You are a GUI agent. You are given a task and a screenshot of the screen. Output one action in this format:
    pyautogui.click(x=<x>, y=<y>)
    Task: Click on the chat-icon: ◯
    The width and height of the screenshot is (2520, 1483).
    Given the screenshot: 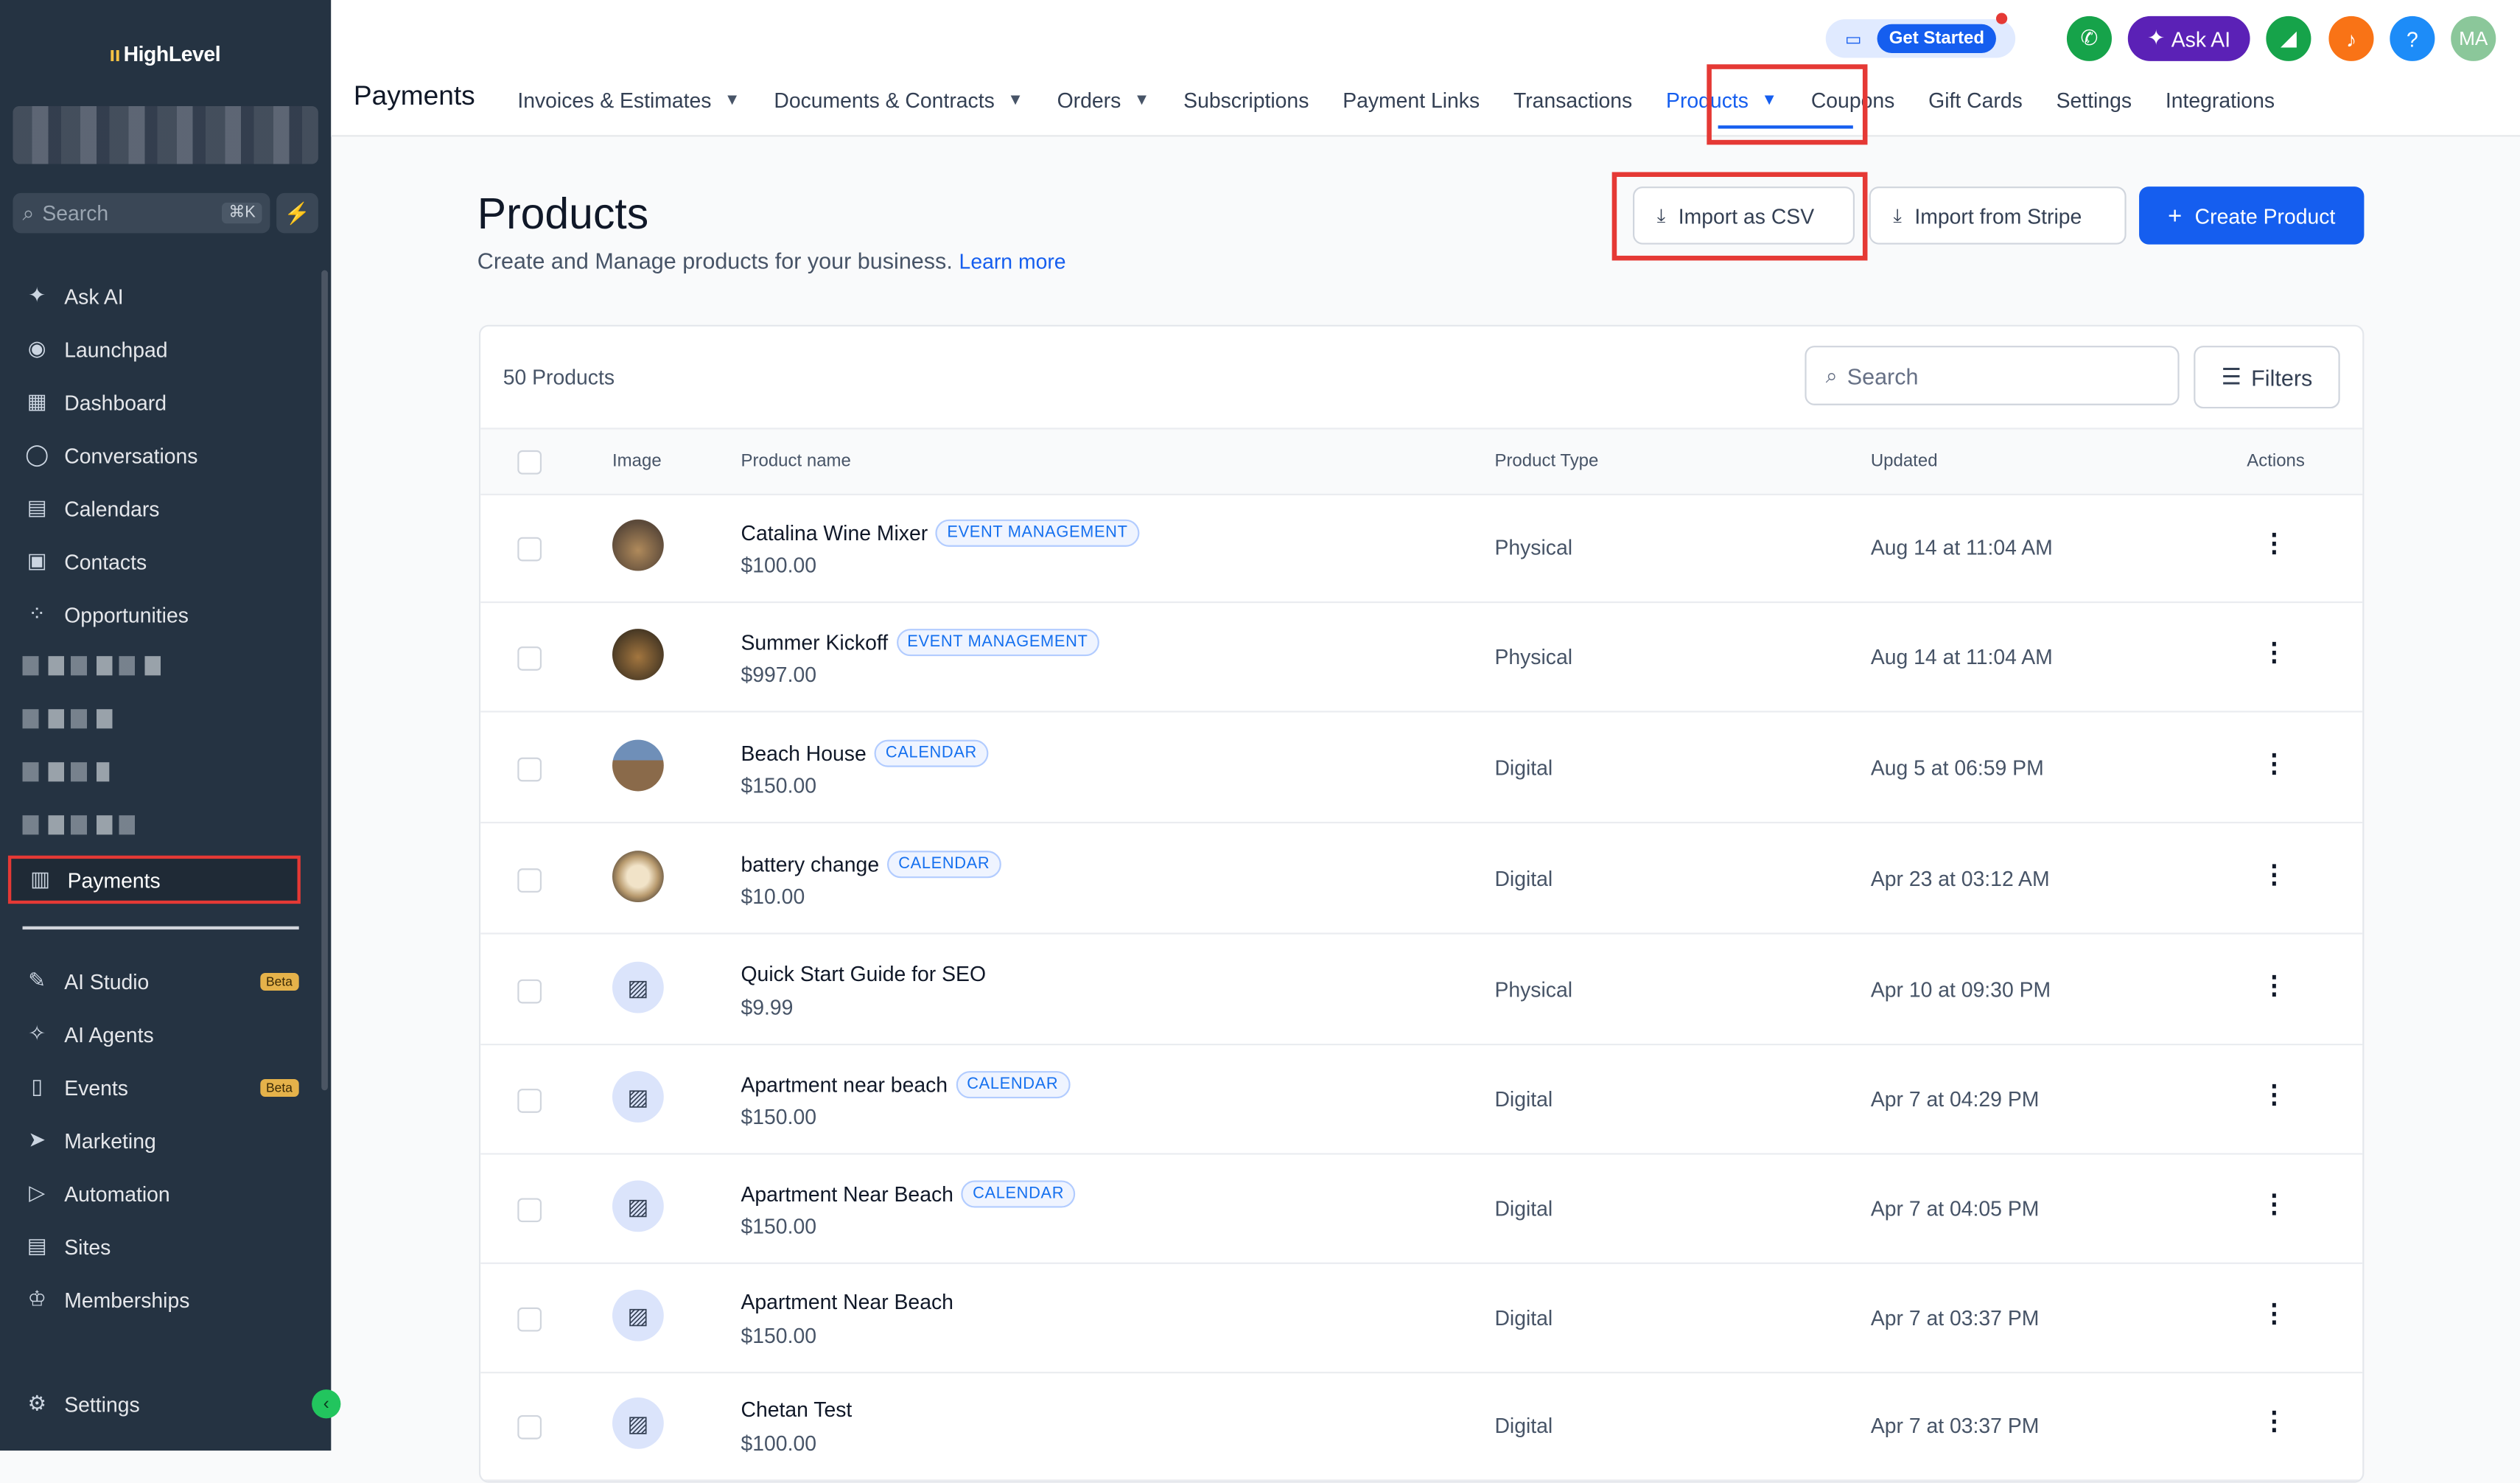 What is the action you would take?
    pyautogui.click(x=37, y=454)
    